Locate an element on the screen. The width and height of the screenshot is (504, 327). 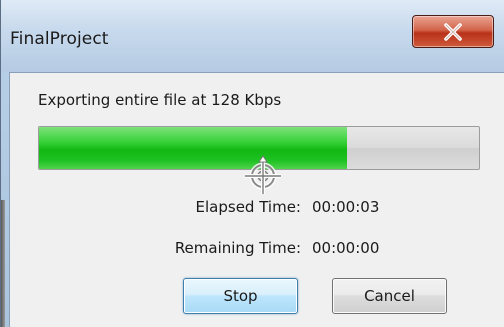
elapsed-time-label: Elapsed Time: is located at coordinates (248, 207).